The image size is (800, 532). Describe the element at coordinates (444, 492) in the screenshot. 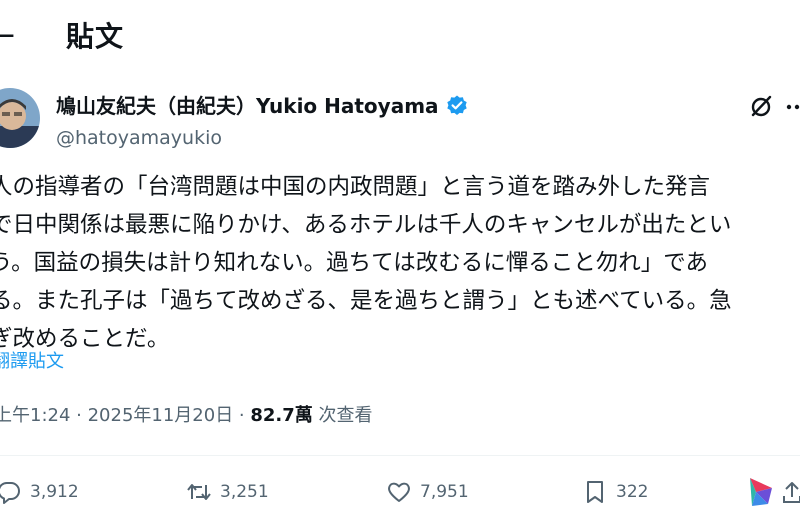

I see `like-count: 7,951` at that location.